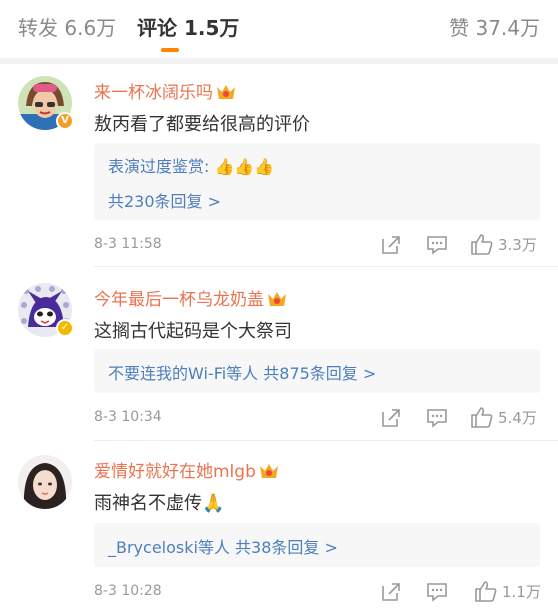 The width and height of the screenshot is (558, 616). I want to click on like-count: 3.3万, so click(517, 244).